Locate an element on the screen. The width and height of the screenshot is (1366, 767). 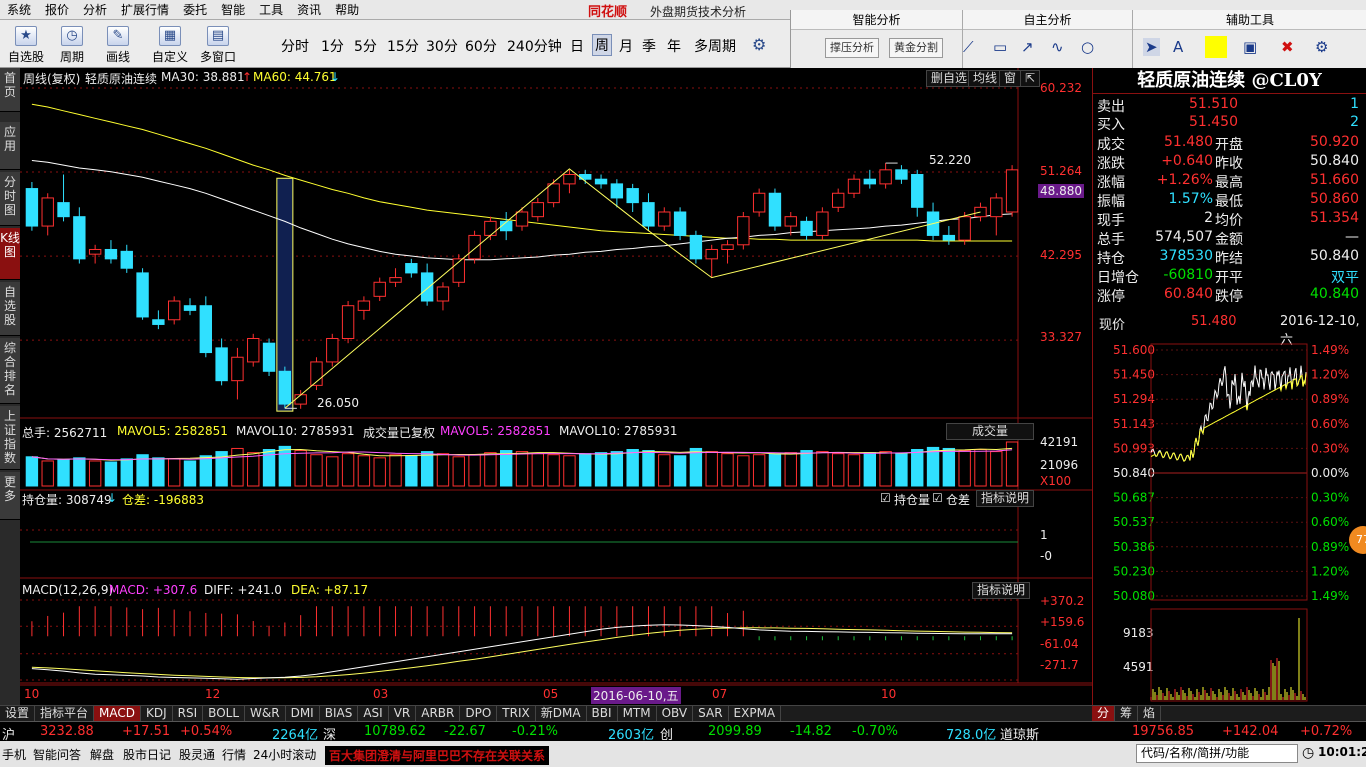
settings-gear-icon: ⚙ is located at coordinates (759, 44).